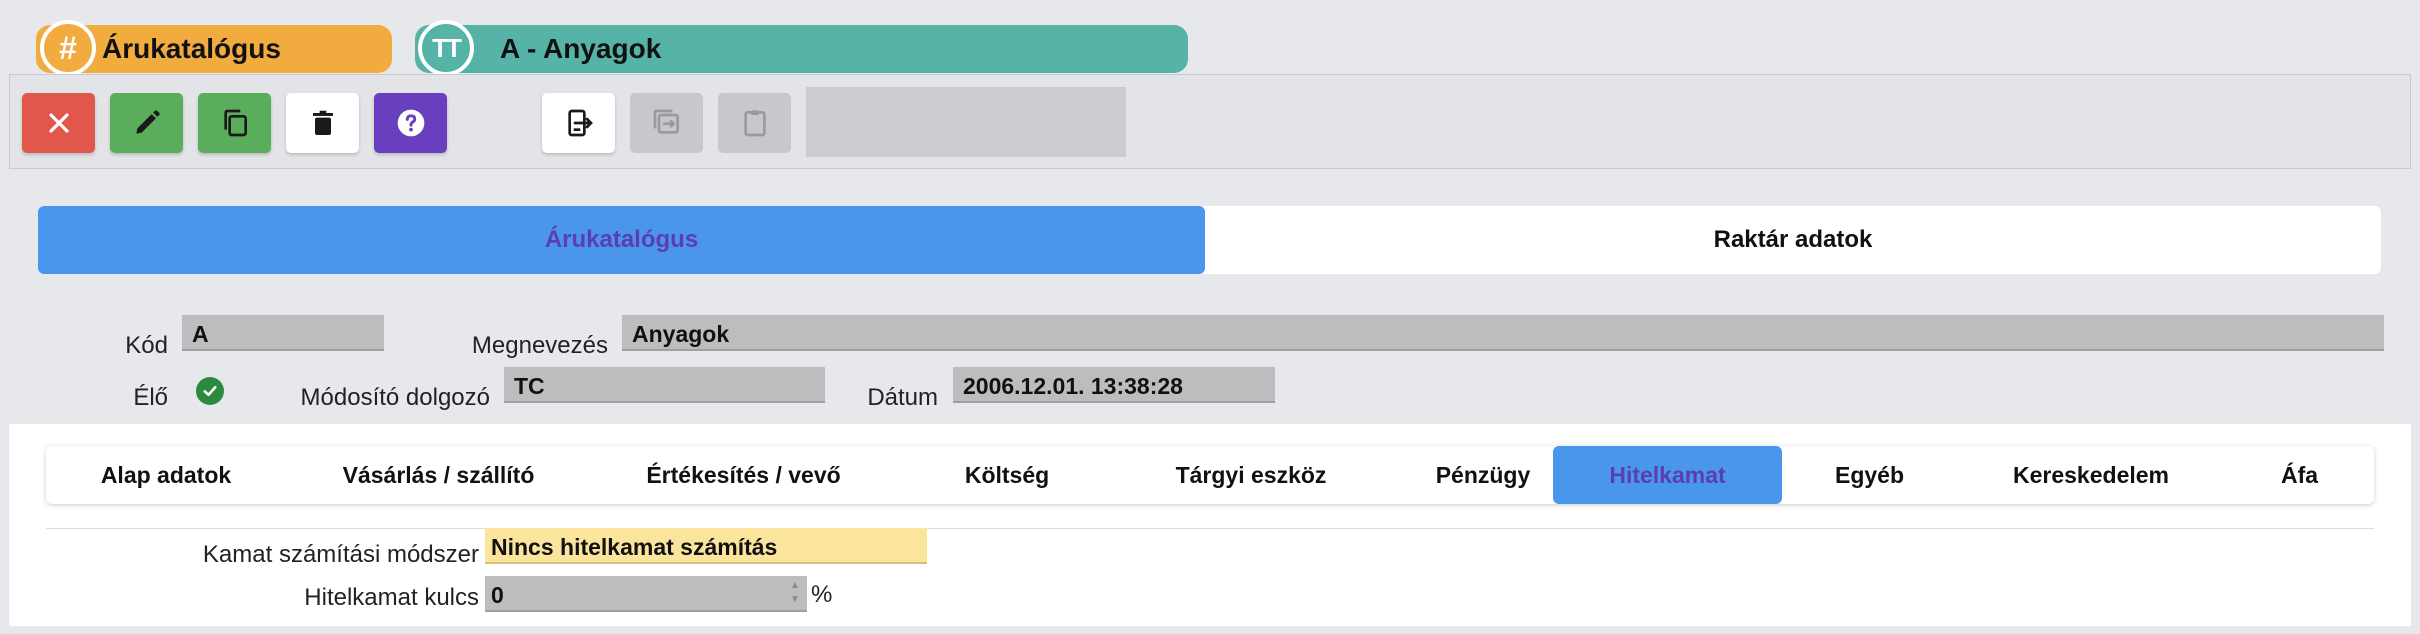  I want to click on trash-icon, so click(322, 122).